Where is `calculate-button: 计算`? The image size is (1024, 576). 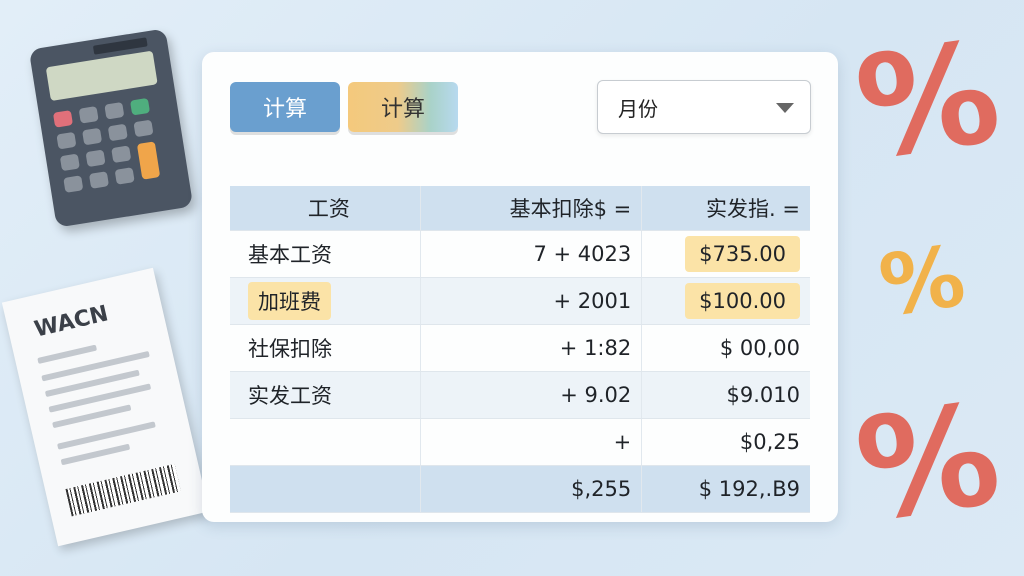 calculate-button: 计算 is located at coordinates (285, 107).